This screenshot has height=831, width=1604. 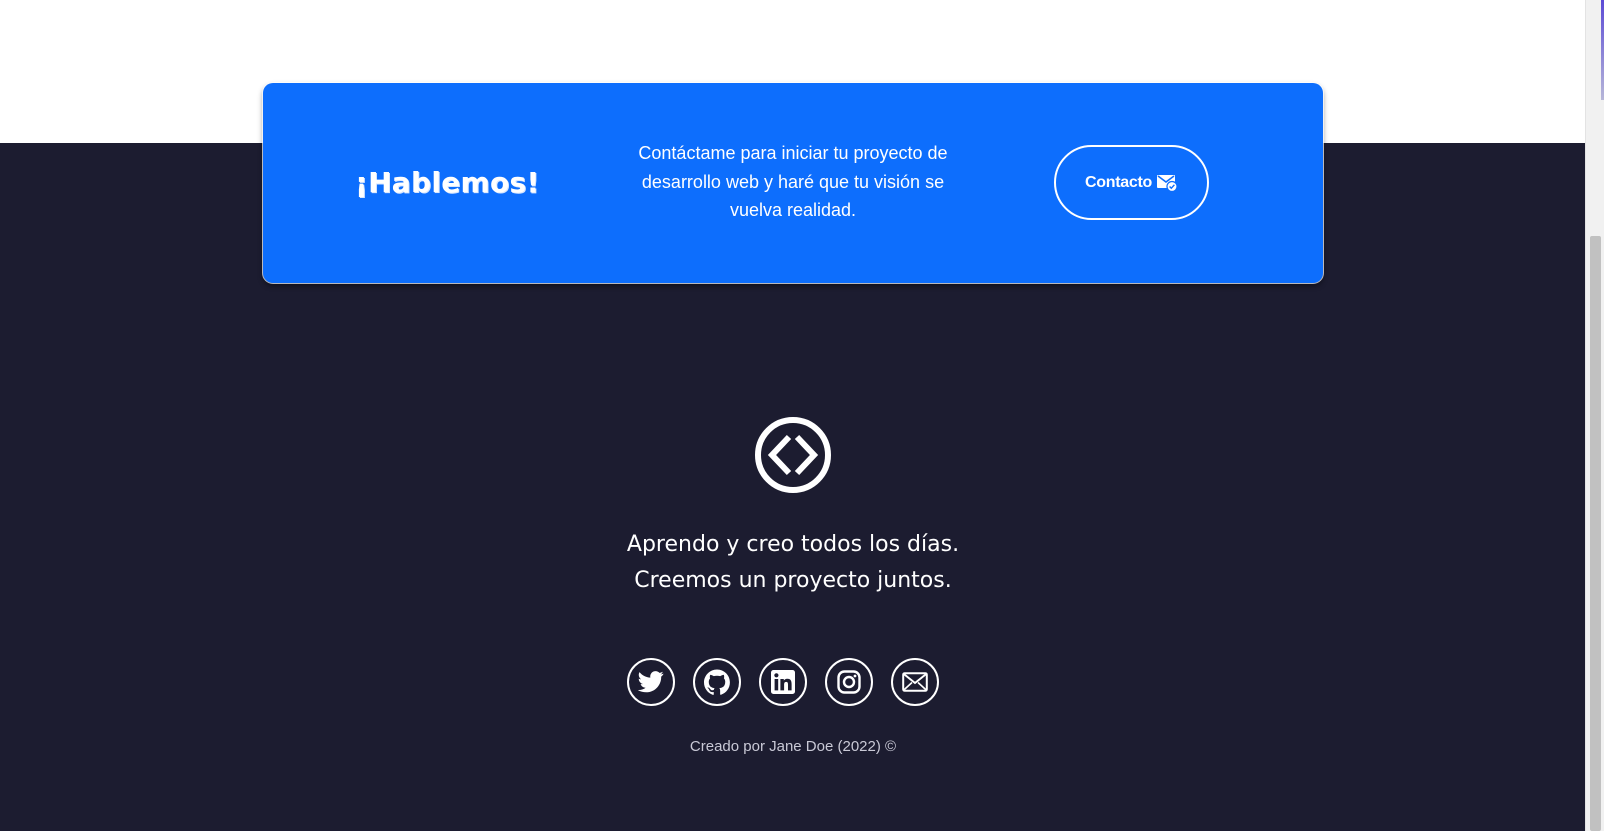 I want to click on linkedin-icon, so click(x=783, y=682).